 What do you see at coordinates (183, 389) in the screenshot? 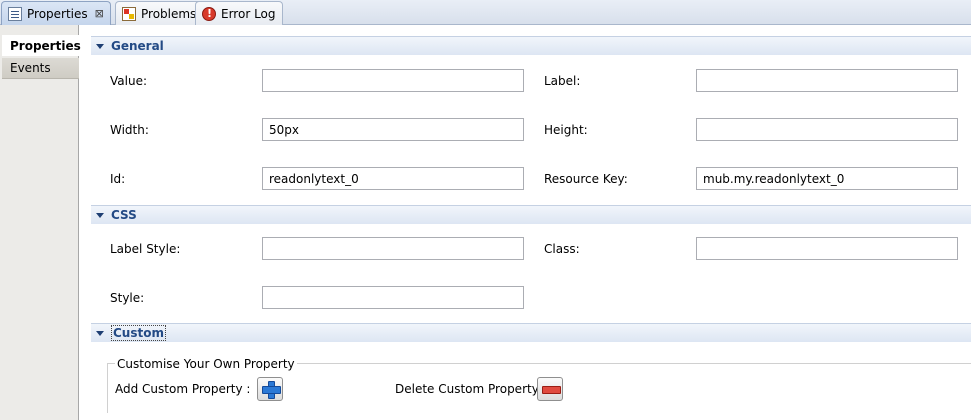
I see `add-custom-property-label: Add Custom Property :` at bounding box center [183, 389].